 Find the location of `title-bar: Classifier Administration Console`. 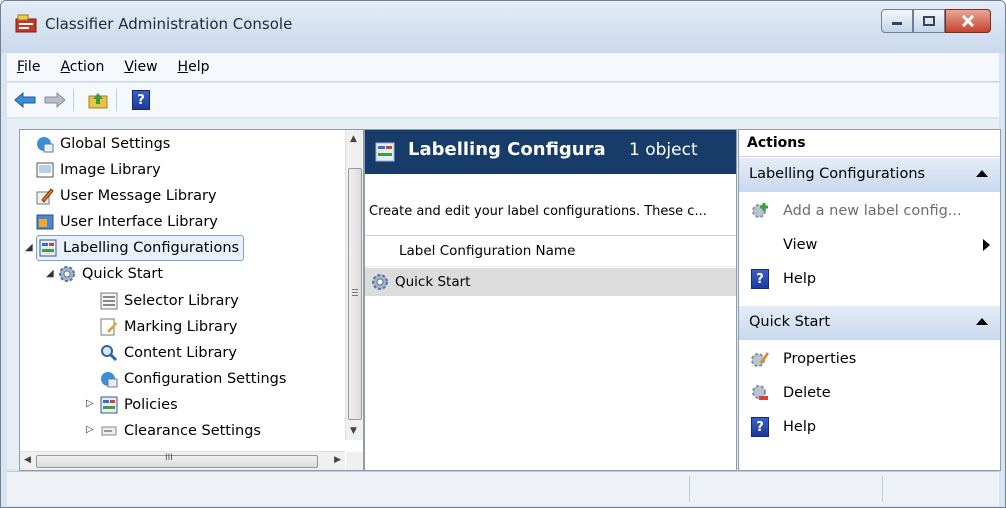

title-bar: Classifier Administration Console is located at coordinates (503, 27).